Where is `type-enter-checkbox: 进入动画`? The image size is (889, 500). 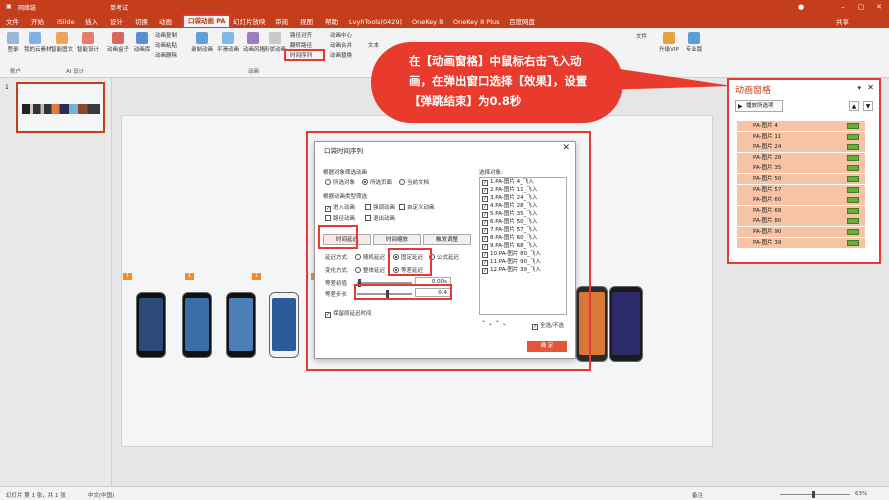
type-enter-checkbox: 进入动画 is located at coordinates (340, 207).